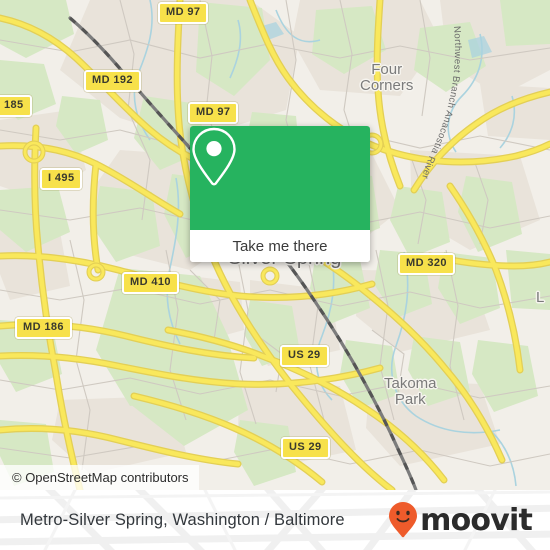  I want to click on road-shield: MD 320, so click(426, 264).